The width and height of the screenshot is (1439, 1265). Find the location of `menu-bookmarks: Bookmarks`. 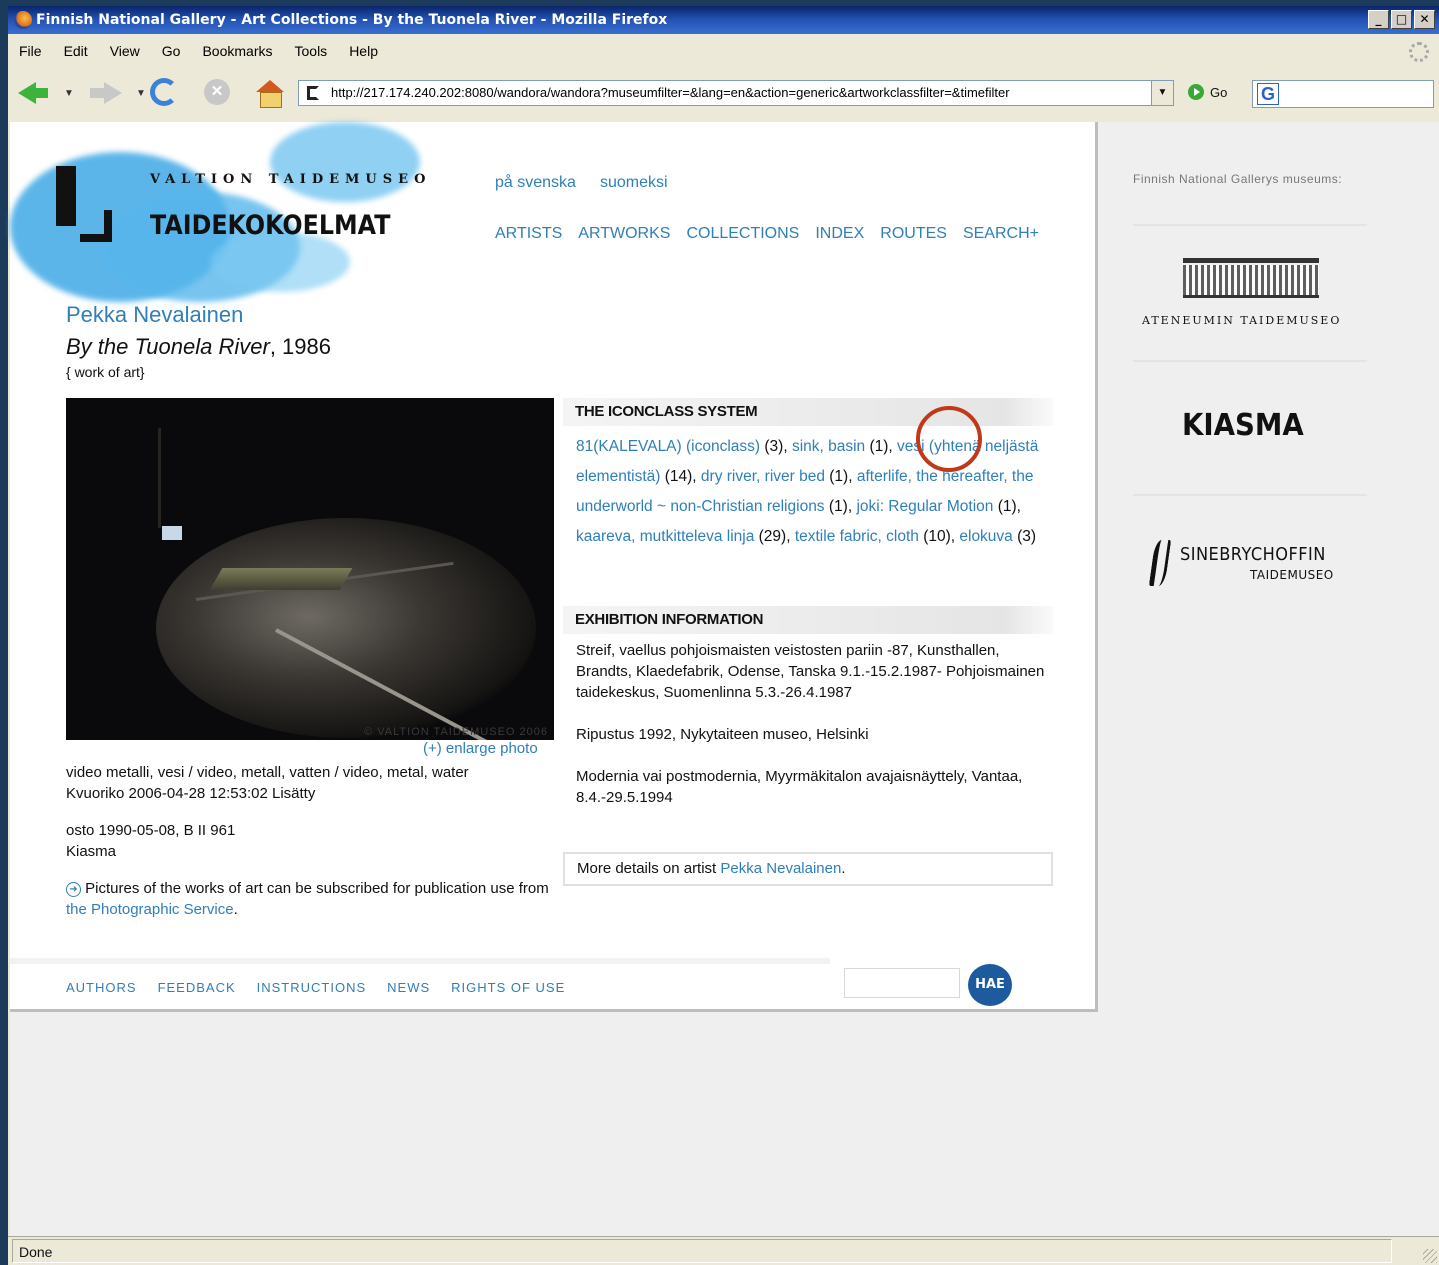

menu-bookmarks: Bookmarks is located at coordinates (237, 51).